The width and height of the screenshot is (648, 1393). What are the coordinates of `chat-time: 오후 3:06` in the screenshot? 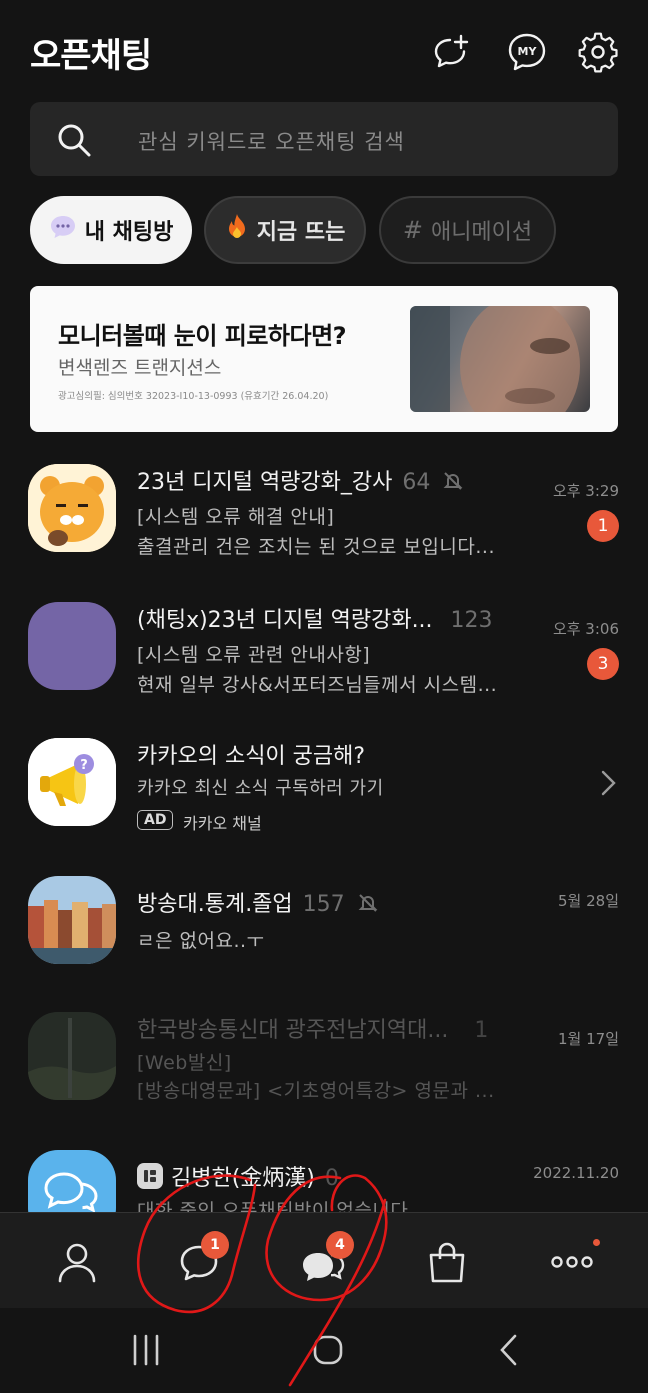 It's located at (585, 629).